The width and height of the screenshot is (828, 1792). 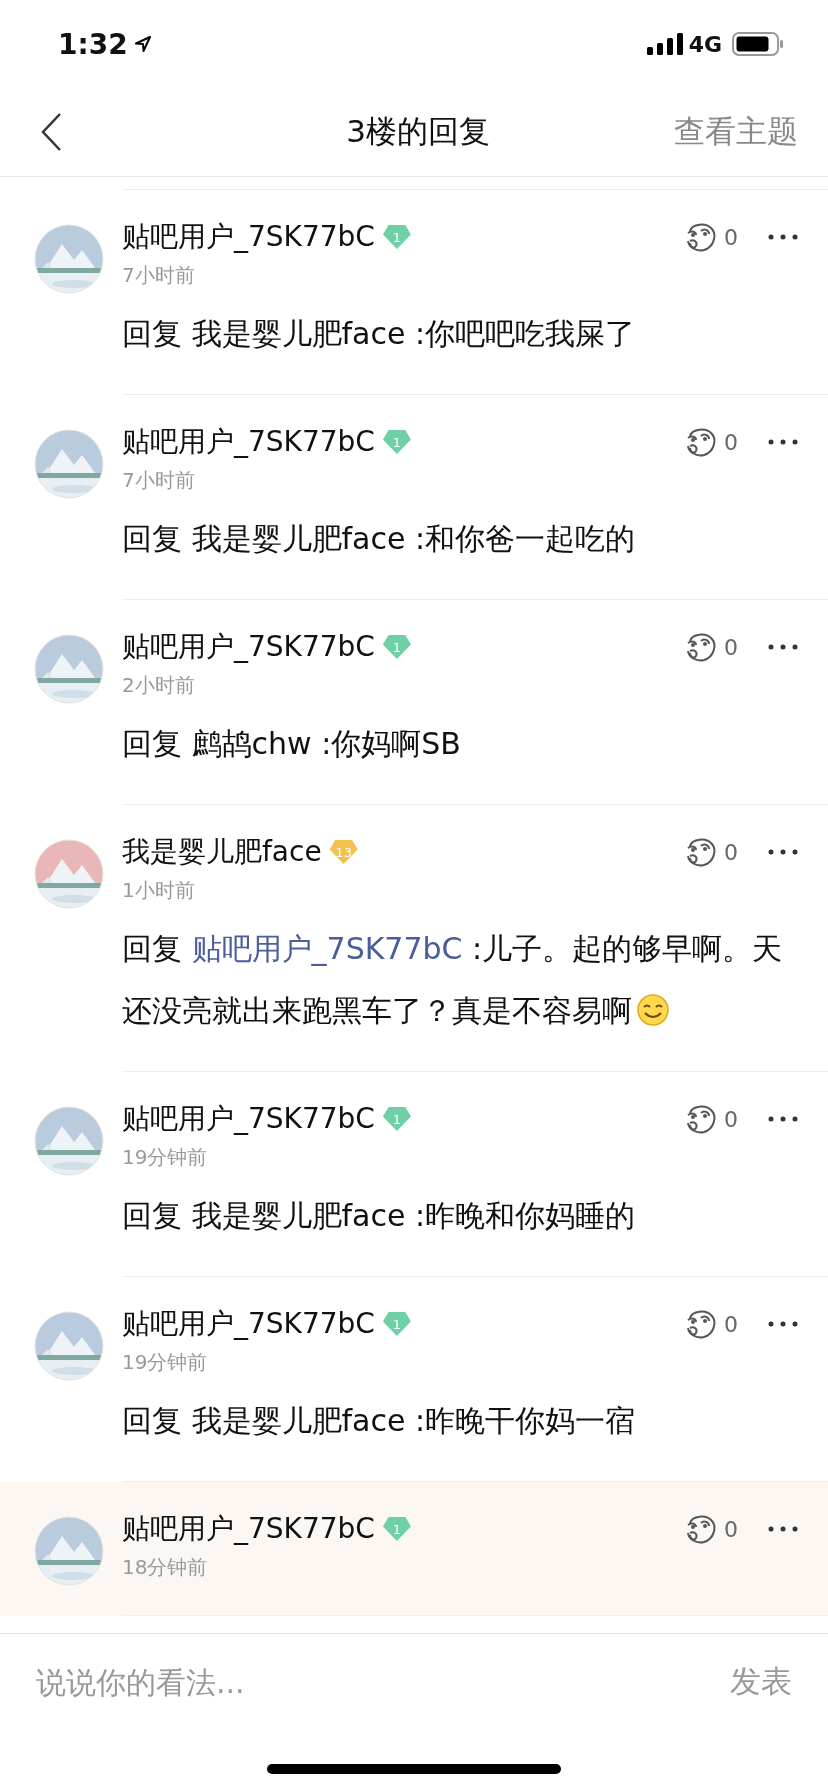 I want to click on reply-text: 回复 我是婴儿肥face :昨晚和你妈睡的, so click(x=379, y=1216).